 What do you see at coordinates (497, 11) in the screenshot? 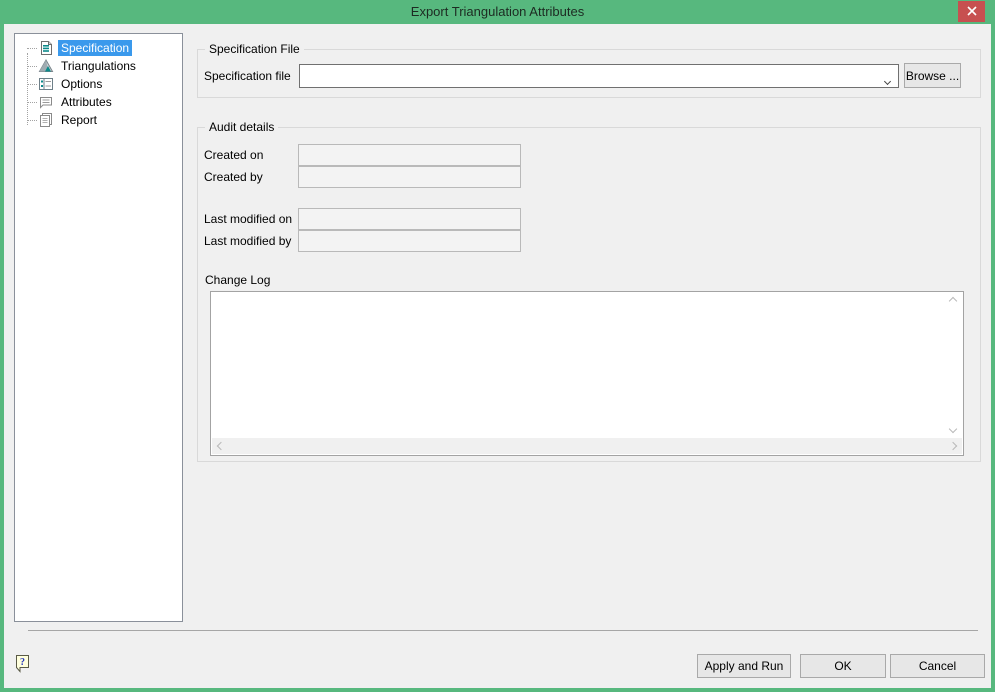
I see `window-title: Export Triangulation Attributes` at bounding box center [497, 11].